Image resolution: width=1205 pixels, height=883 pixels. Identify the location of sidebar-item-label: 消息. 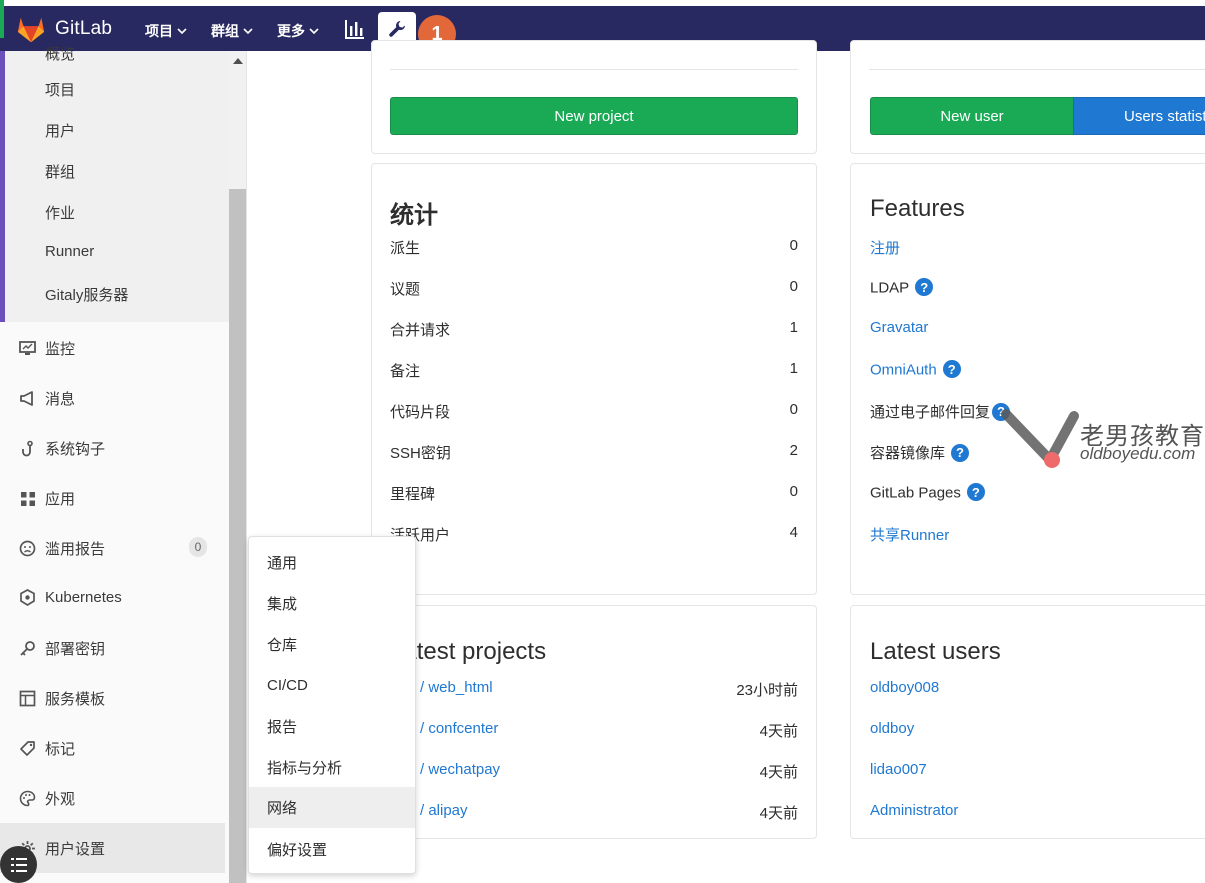
(60, 399).